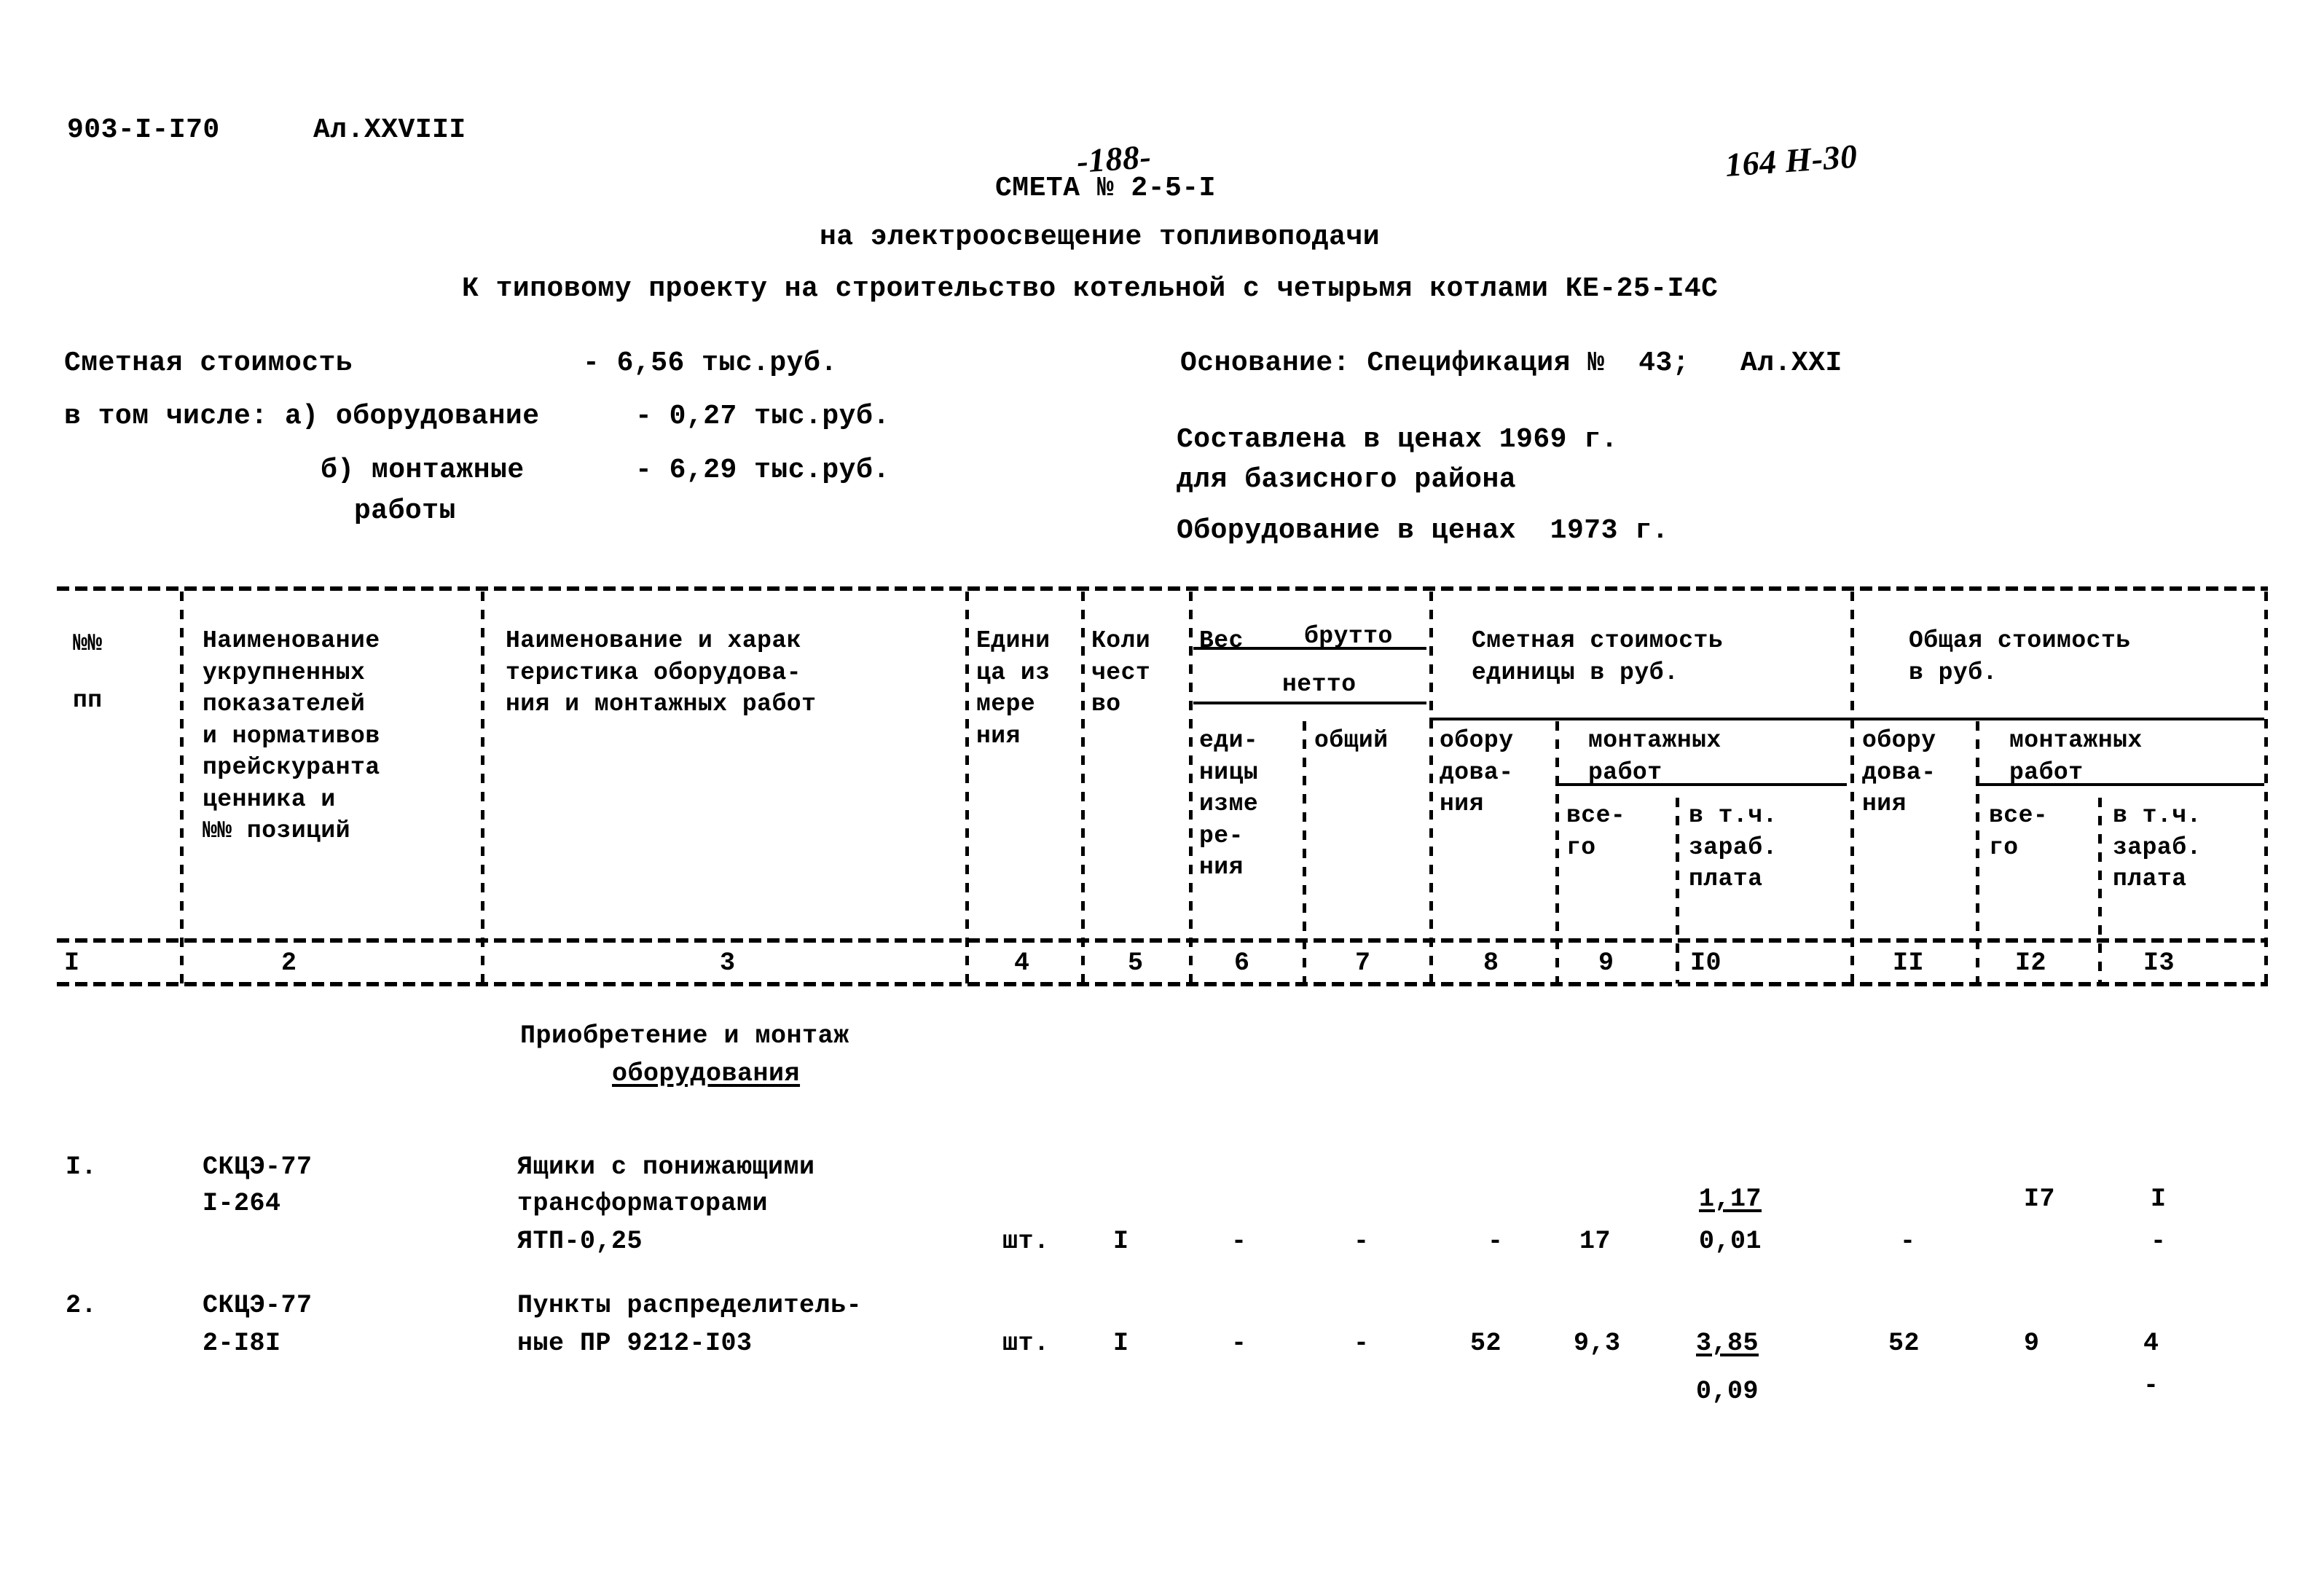  What do you see at coordinates (1309, 703) in the screenshot?
I see `weight-netto-underline` at bounding box center [1309, 703].